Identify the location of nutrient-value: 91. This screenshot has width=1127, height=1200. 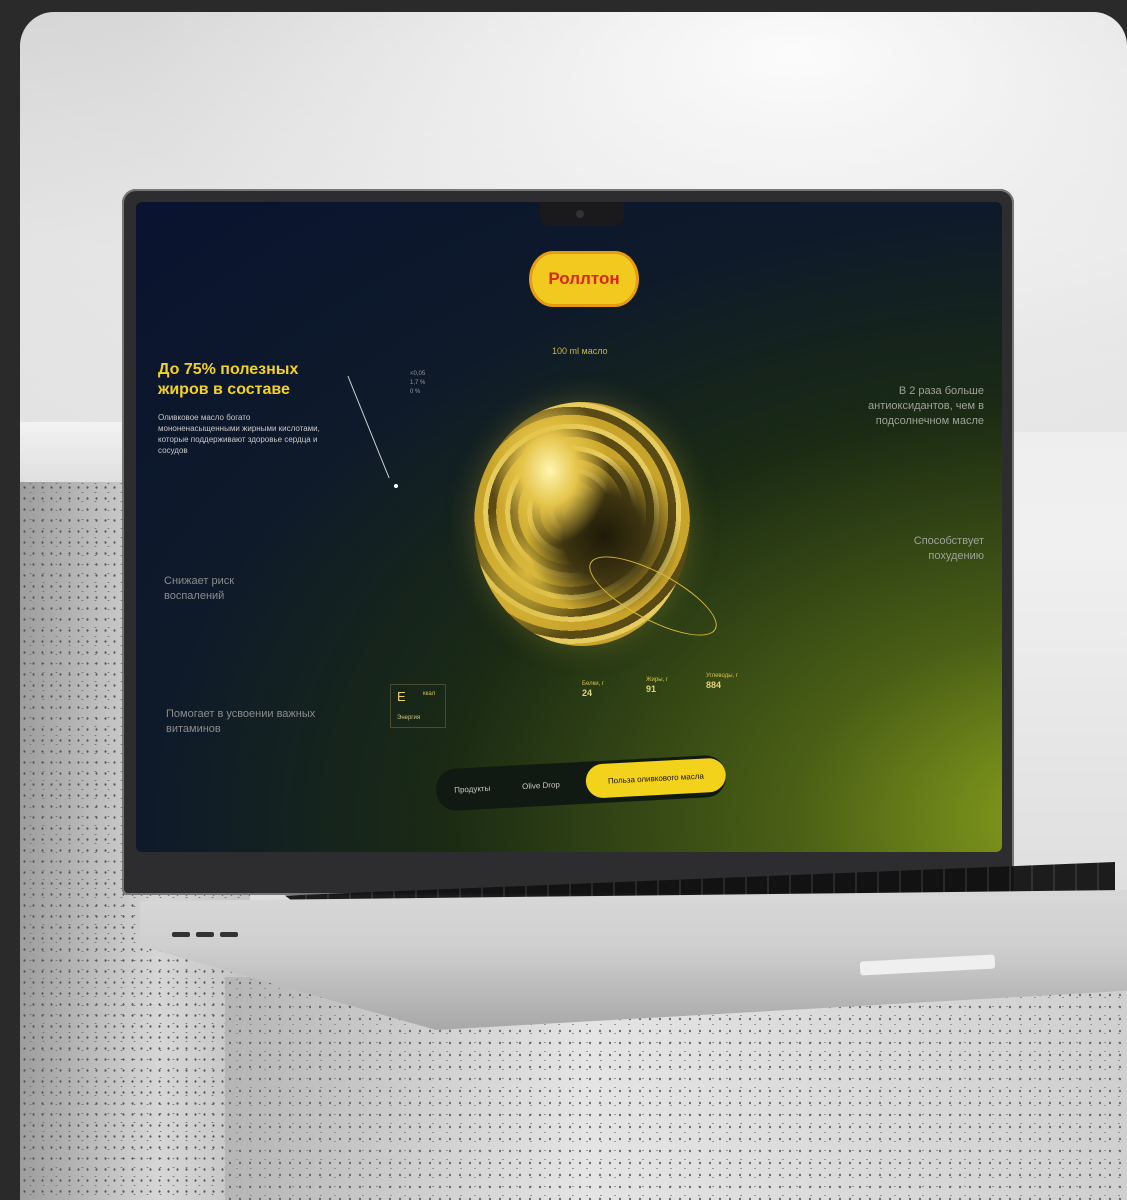
(651, 689).